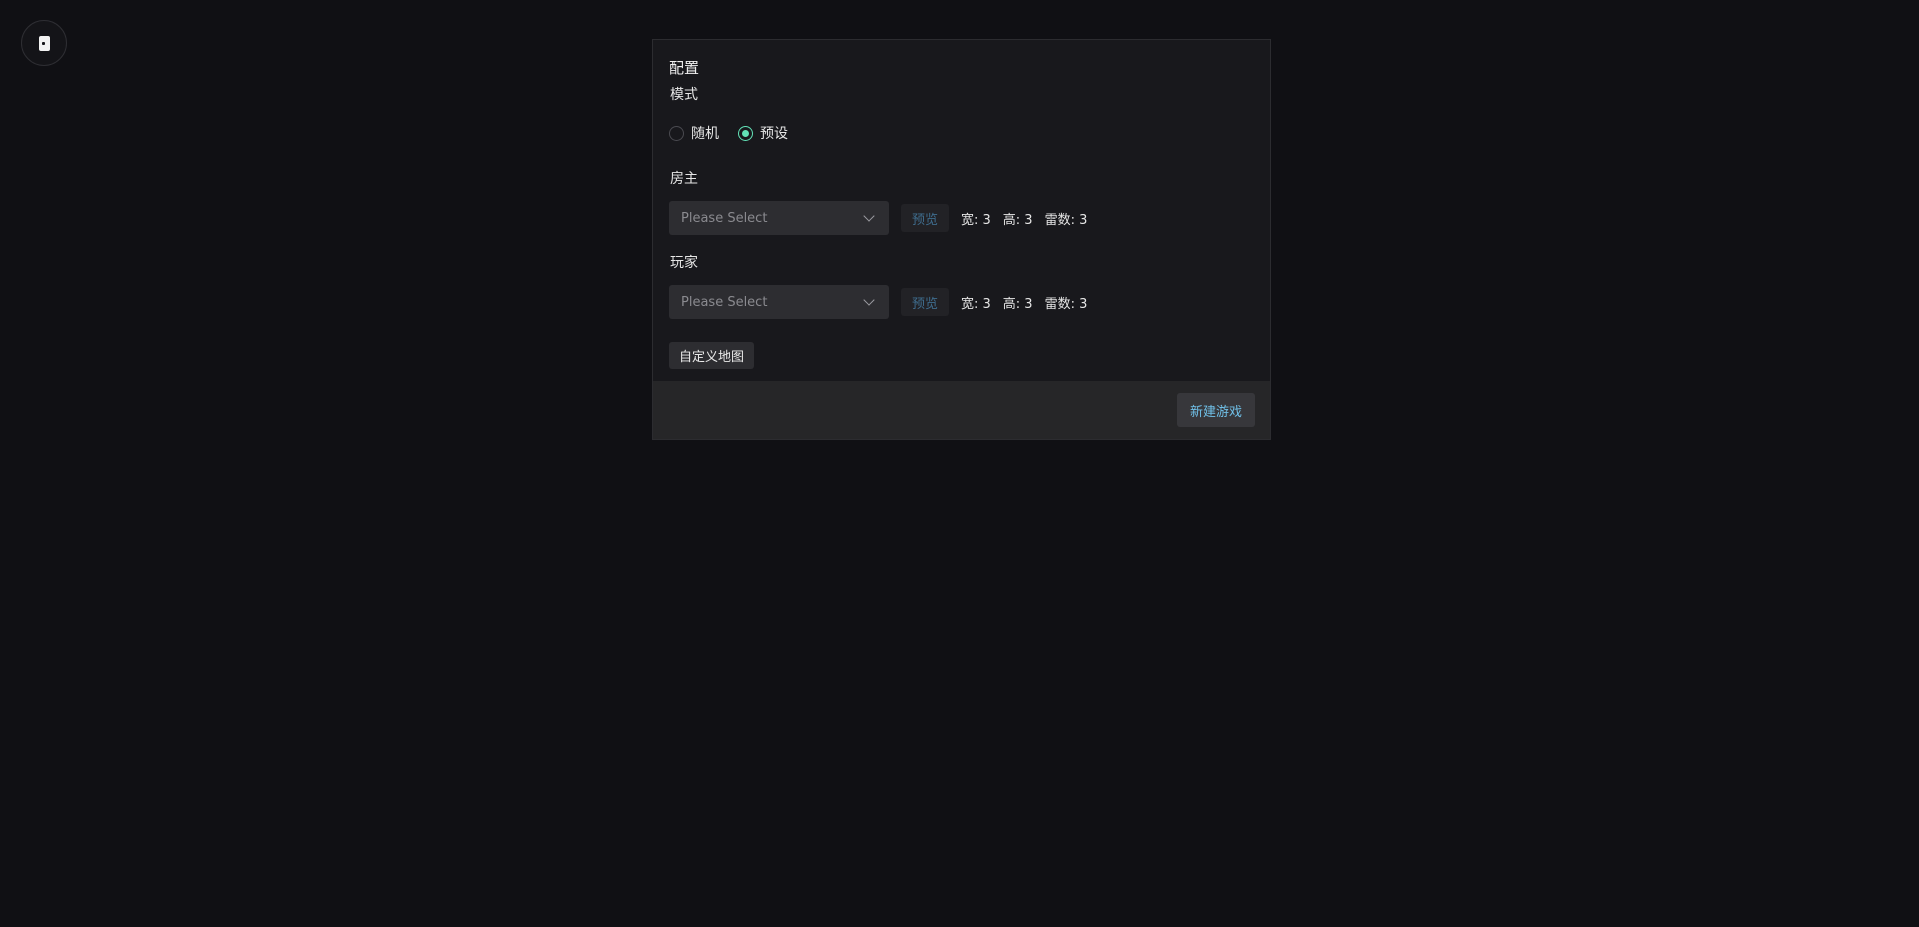 Image resolution: width=1919 pixels, height=927 pixels. I want to click on host-width: 宽: 3, so click(976, 220).